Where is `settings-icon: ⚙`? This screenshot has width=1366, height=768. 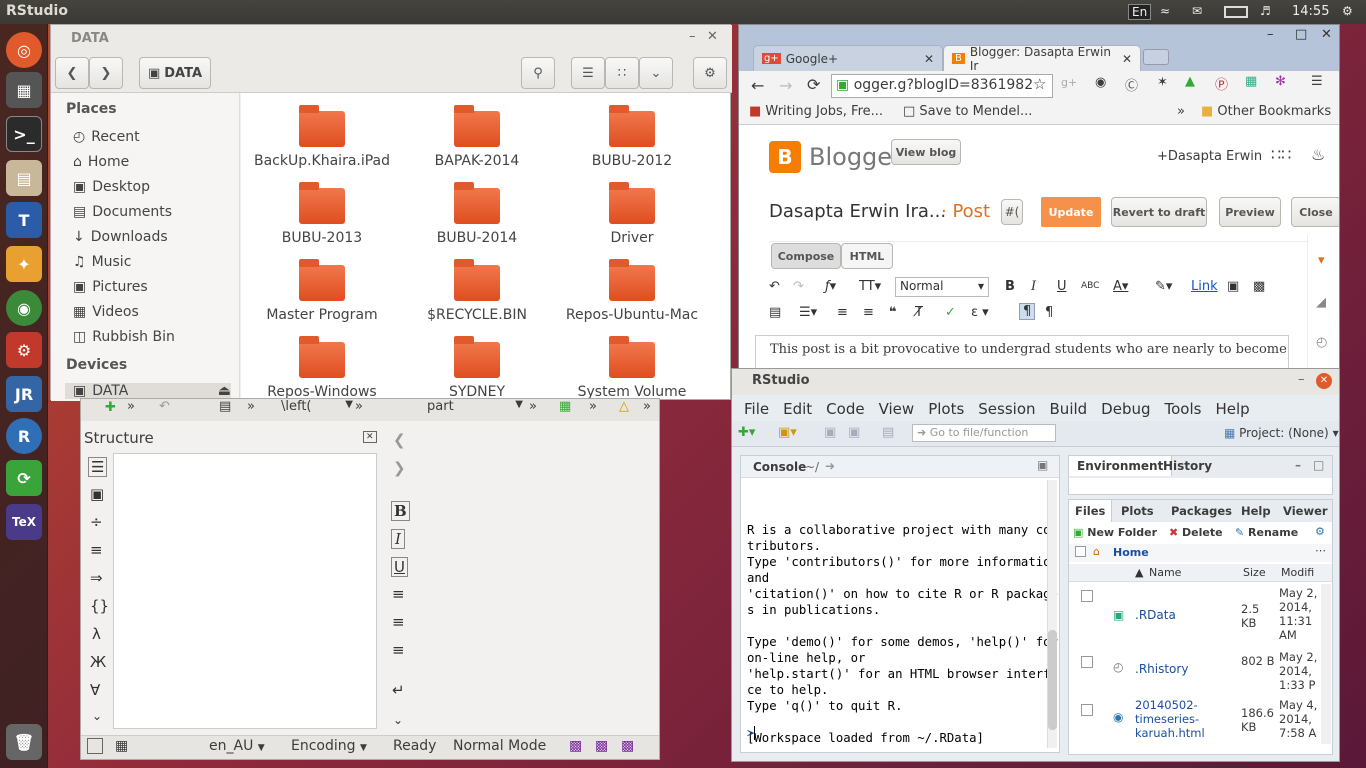 settings-icon: ⚙ is located at coordinates (24, 350).